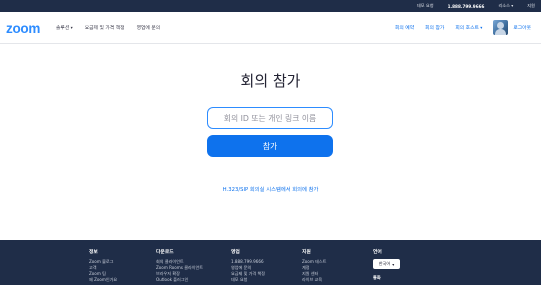 This screenshot has height=285, width=541. I want to click on h323-sip-join-link: H.323/SIP 회의실 시스템에서 회의에 참가, so click(270, 189).